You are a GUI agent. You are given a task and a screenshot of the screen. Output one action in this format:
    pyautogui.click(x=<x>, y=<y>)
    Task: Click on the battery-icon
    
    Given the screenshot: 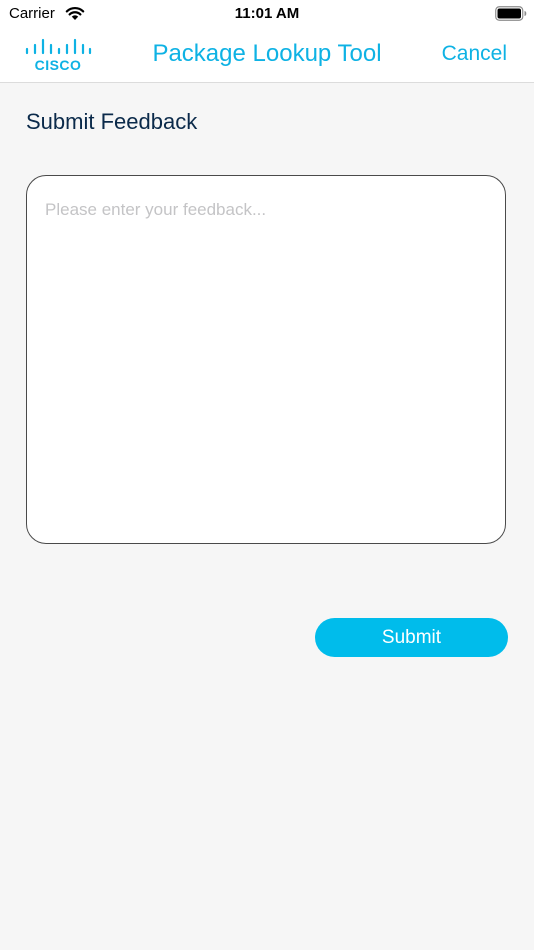 What is the action you would take?
    pyautogui.click(x=511, y=13)
    